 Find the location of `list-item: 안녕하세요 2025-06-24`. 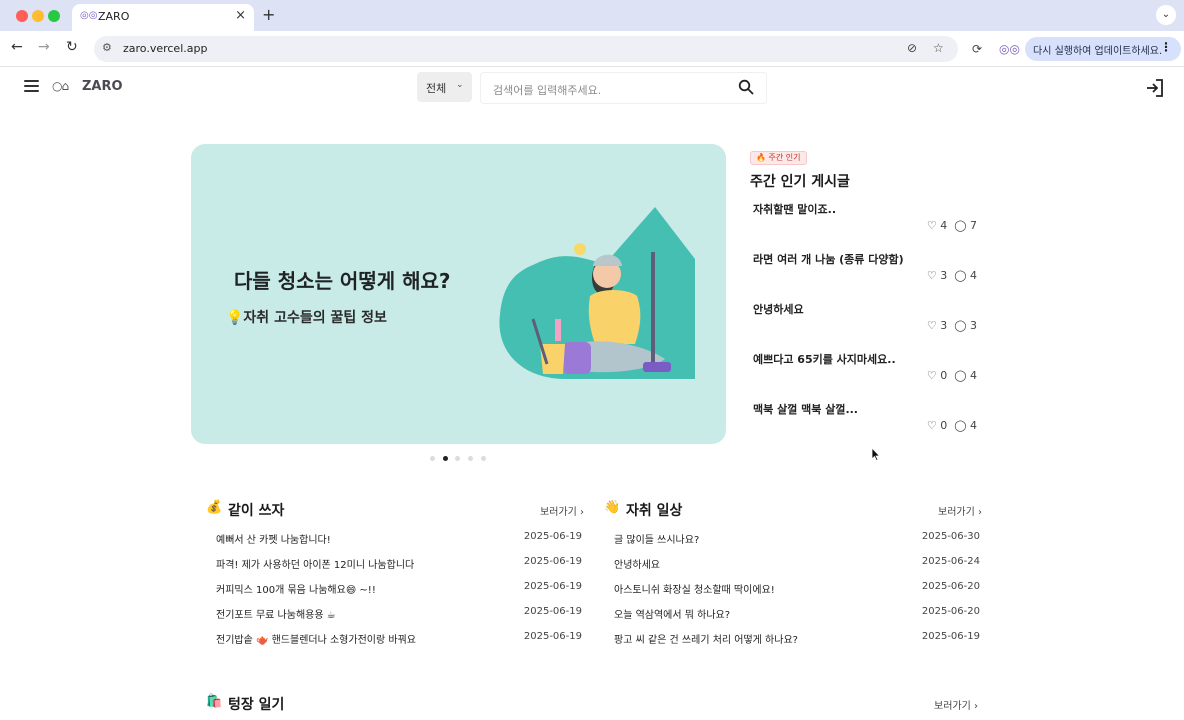

list-item: 안녕하세요 2025-06-24 is located at coordinates (797, 564).